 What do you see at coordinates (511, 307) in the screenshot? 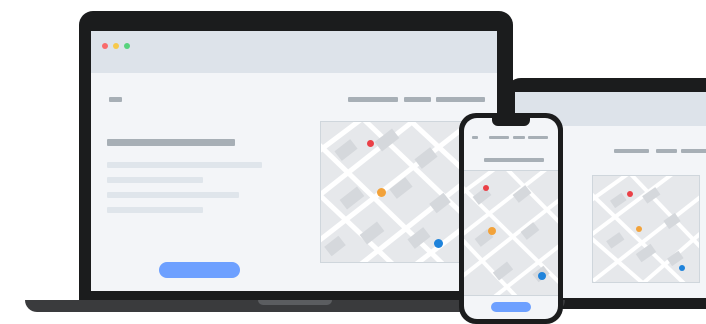
I see `phone-cta-button` at bounding box center [511, 307].